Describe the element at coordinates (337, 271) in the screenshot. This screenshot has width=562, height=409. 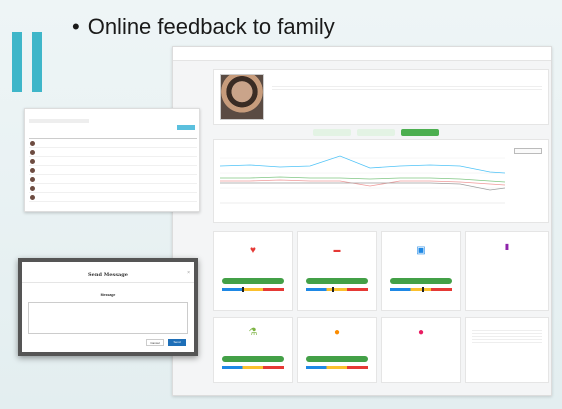
I see `vital-card: ▬` at that location.